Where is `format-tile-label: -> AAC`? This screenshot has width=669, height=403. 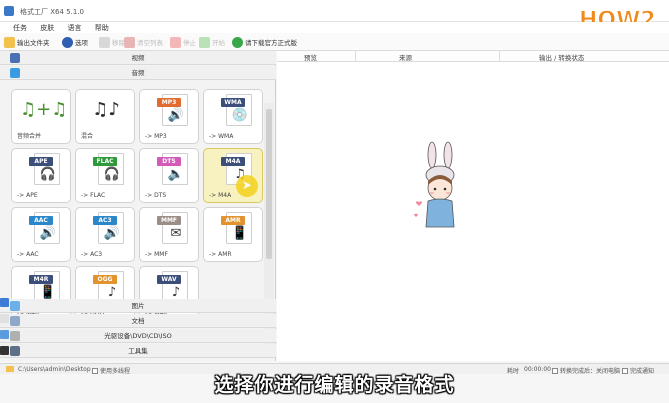
format-tile-label: -> AAC is located at coordinates (28, 254).